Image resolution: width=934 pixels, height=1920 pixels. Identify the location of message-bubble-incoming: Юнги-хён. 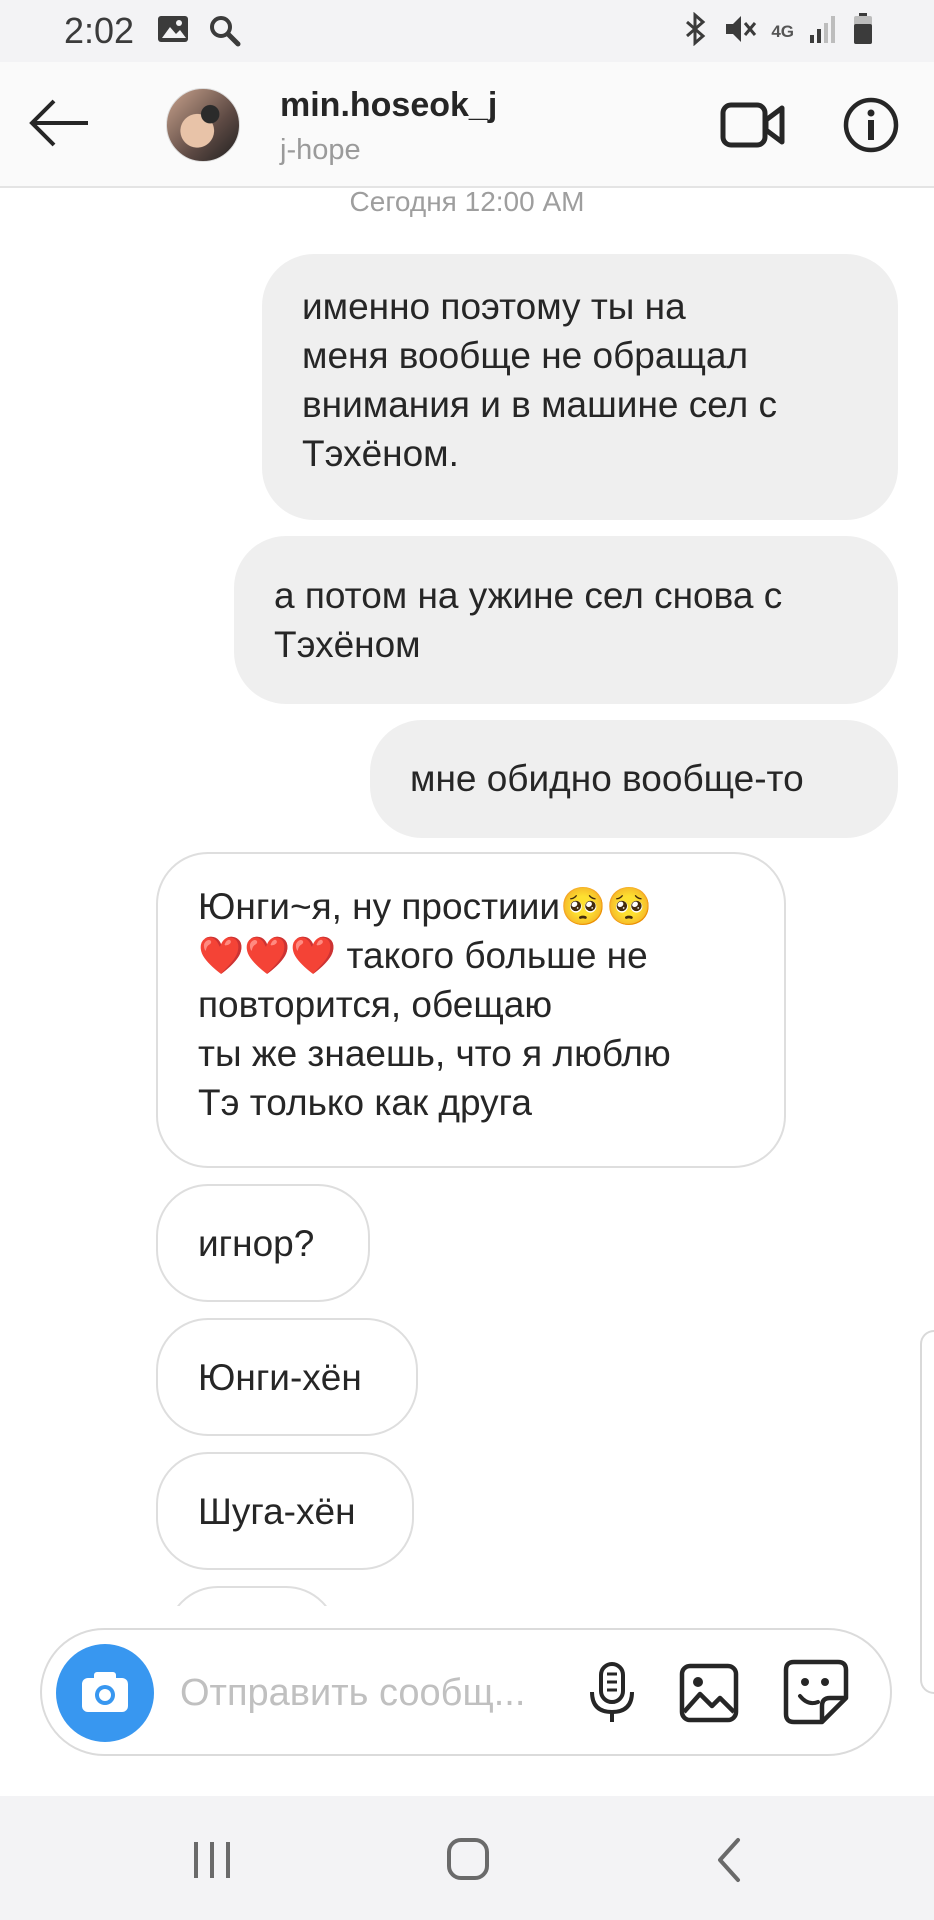
(287, 1377).